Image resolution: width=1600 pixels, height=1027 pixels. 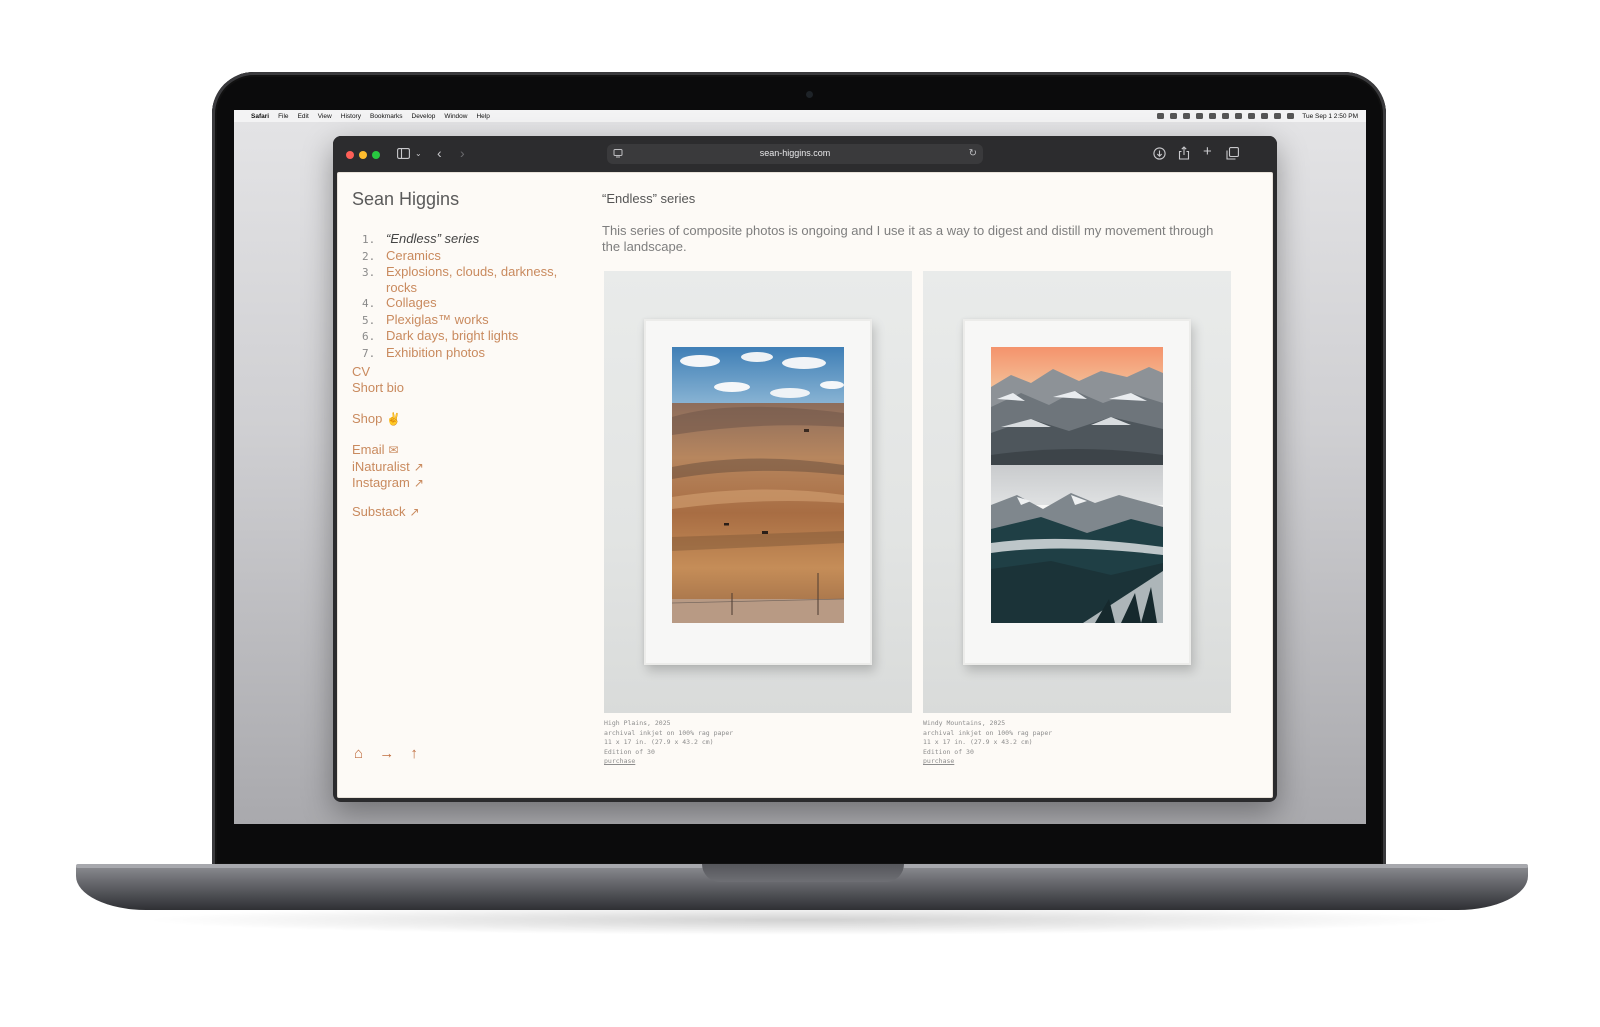 I want to click on battery-icon, so click(x=1252, y=116).